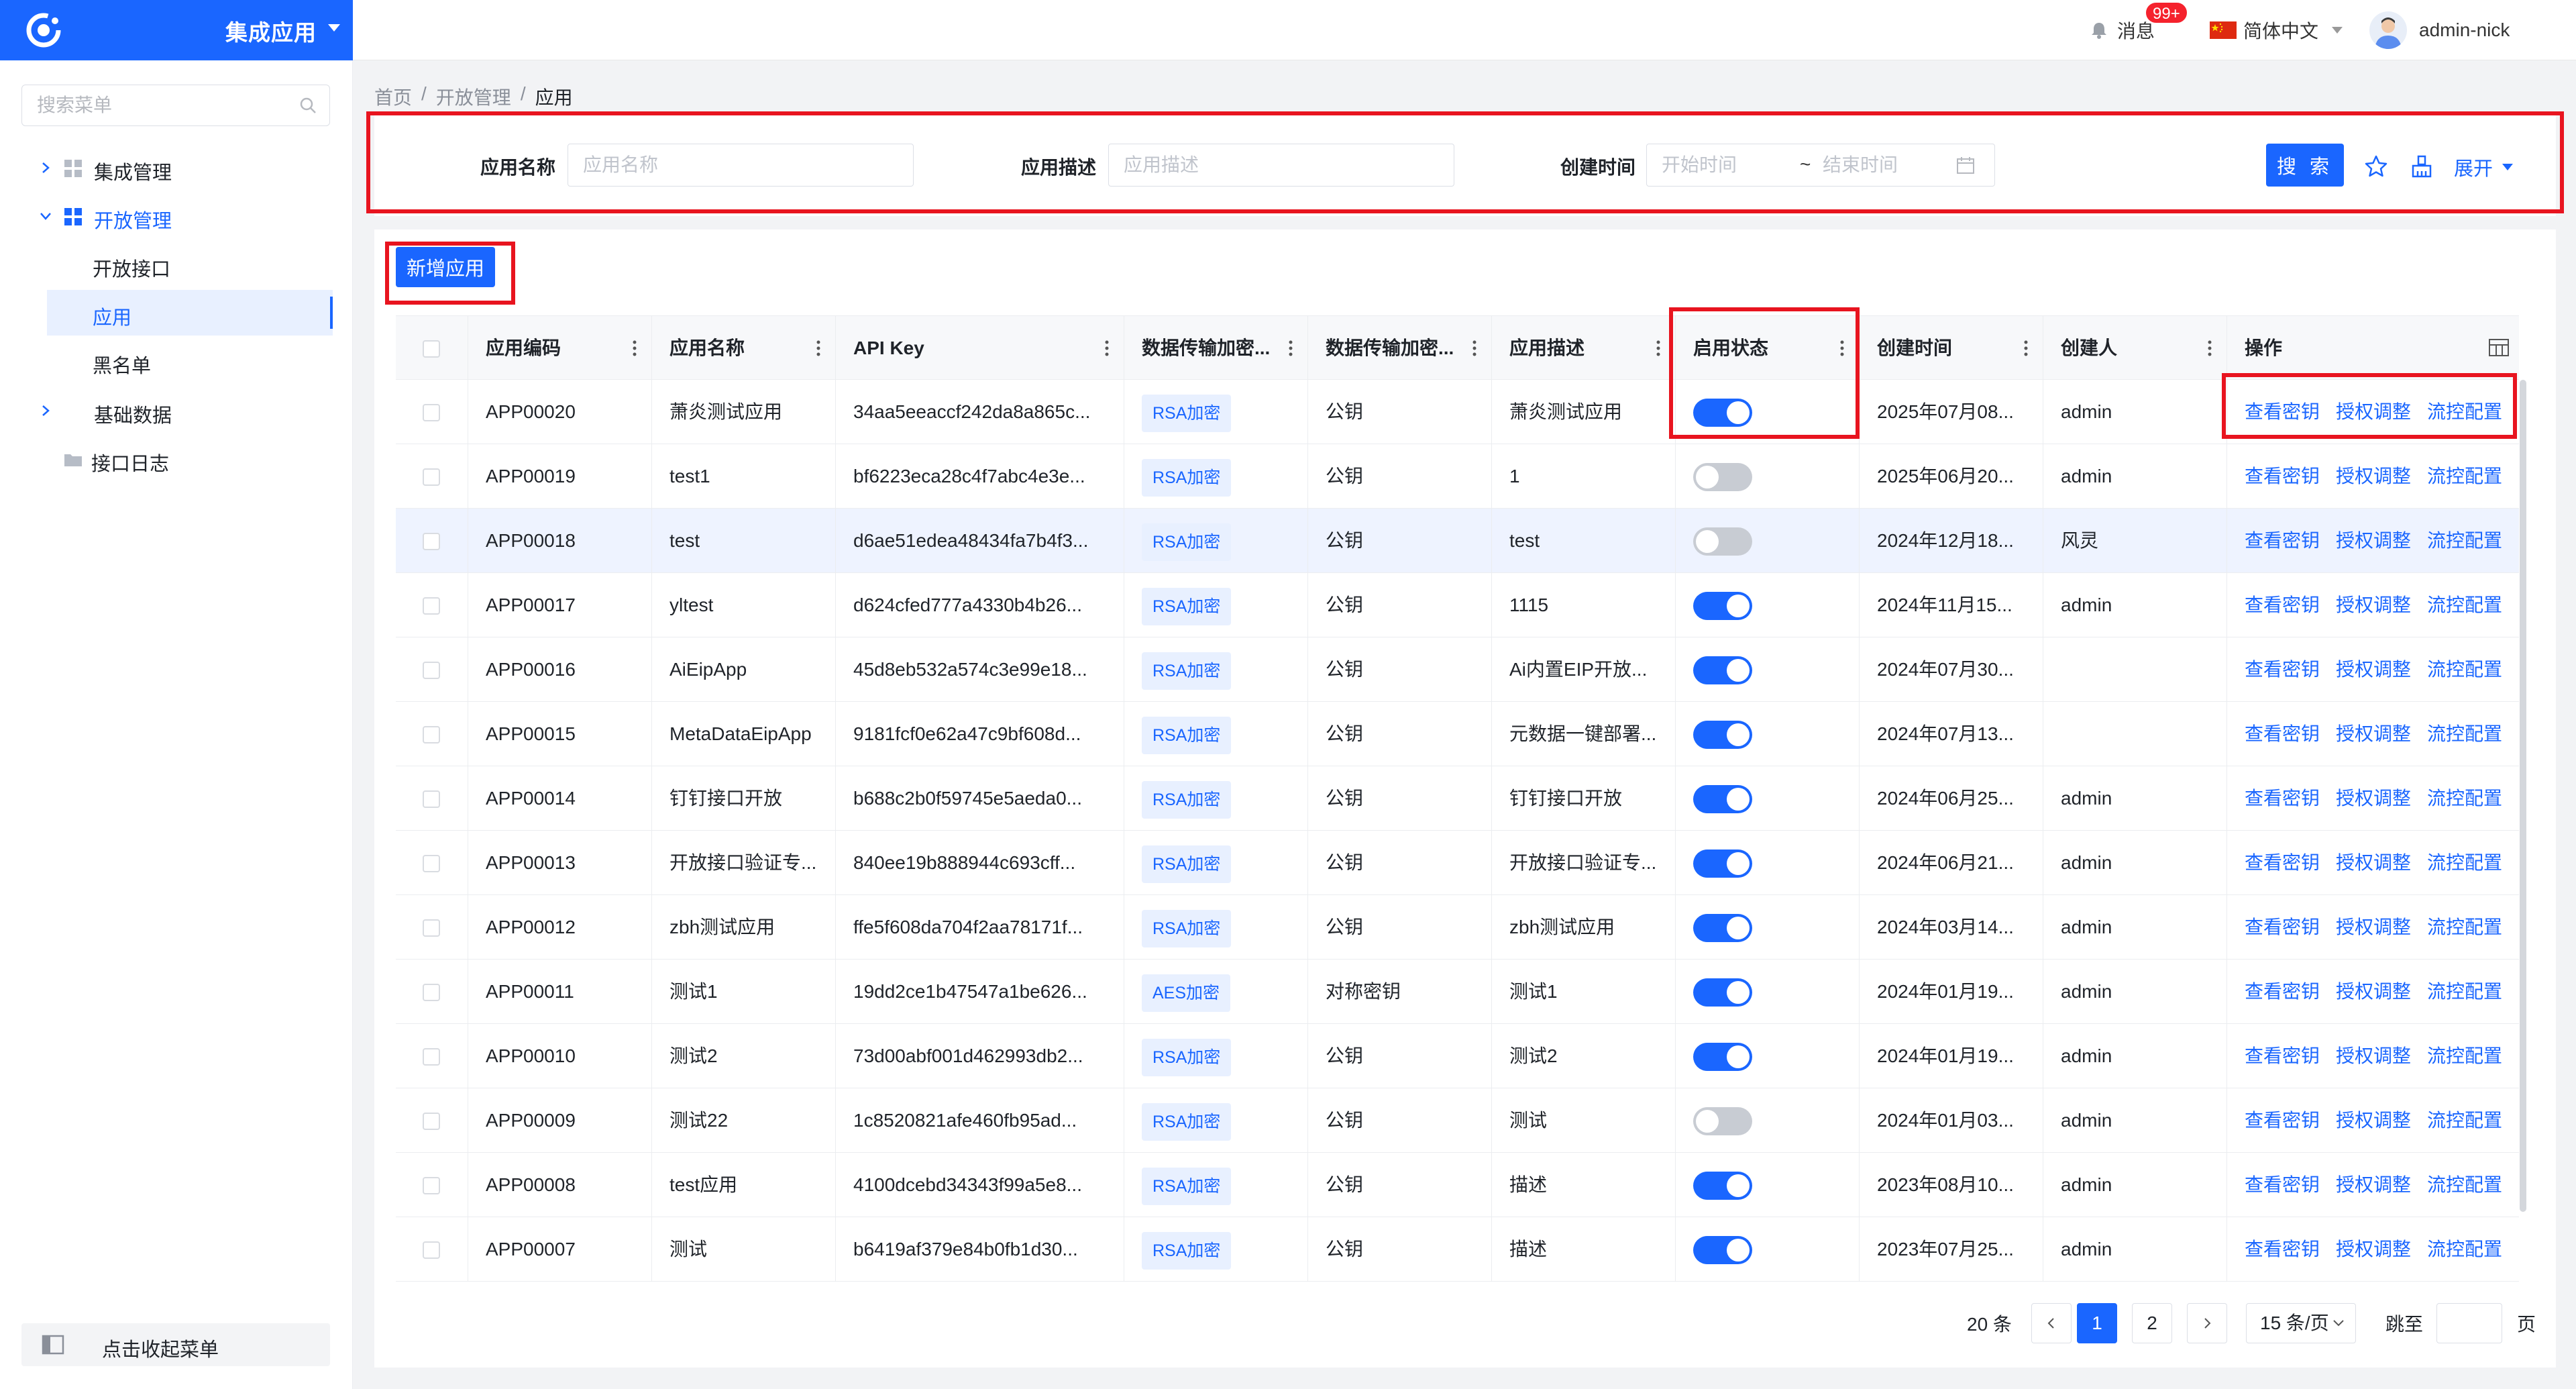 This screenshot has width=2576, height=1389. I want to click on column-settings-icon, so click(2499, 348).